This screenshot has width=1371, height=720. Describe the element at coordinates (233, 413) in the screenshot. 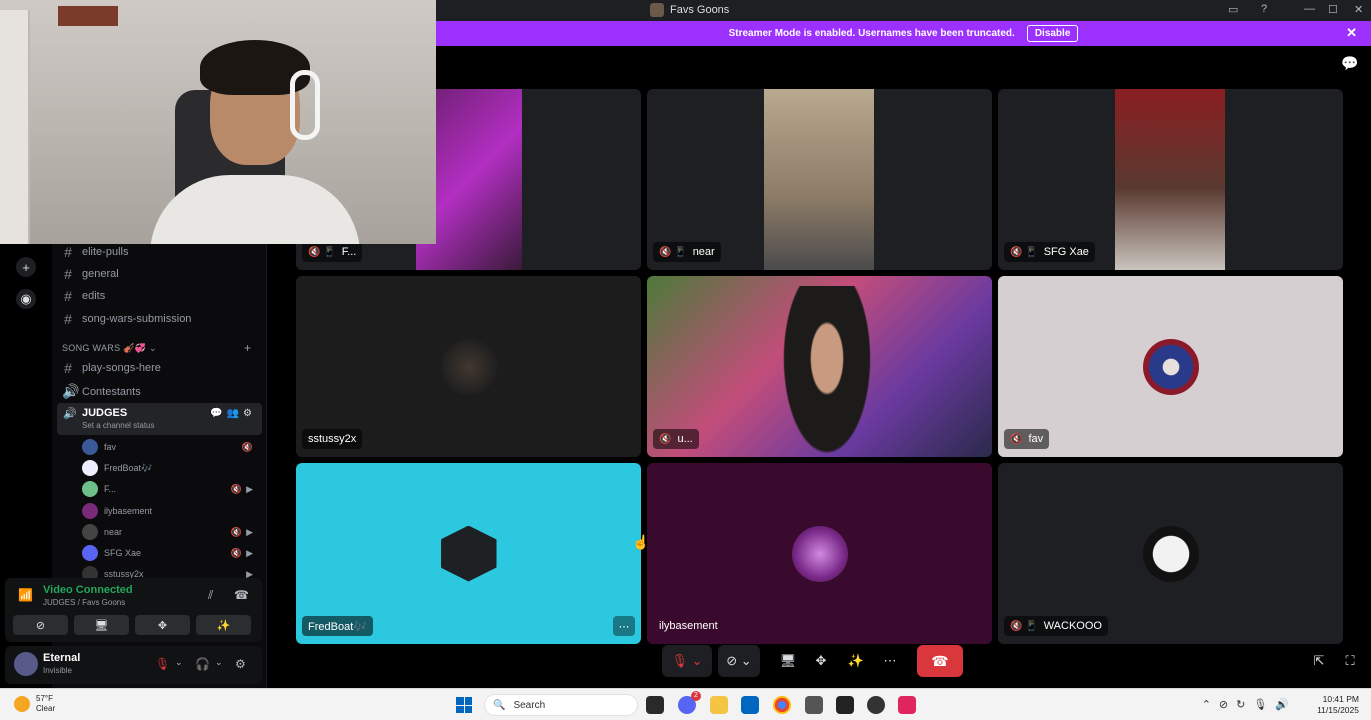

I see `channel-actions: 💬👥⚙` at that location.